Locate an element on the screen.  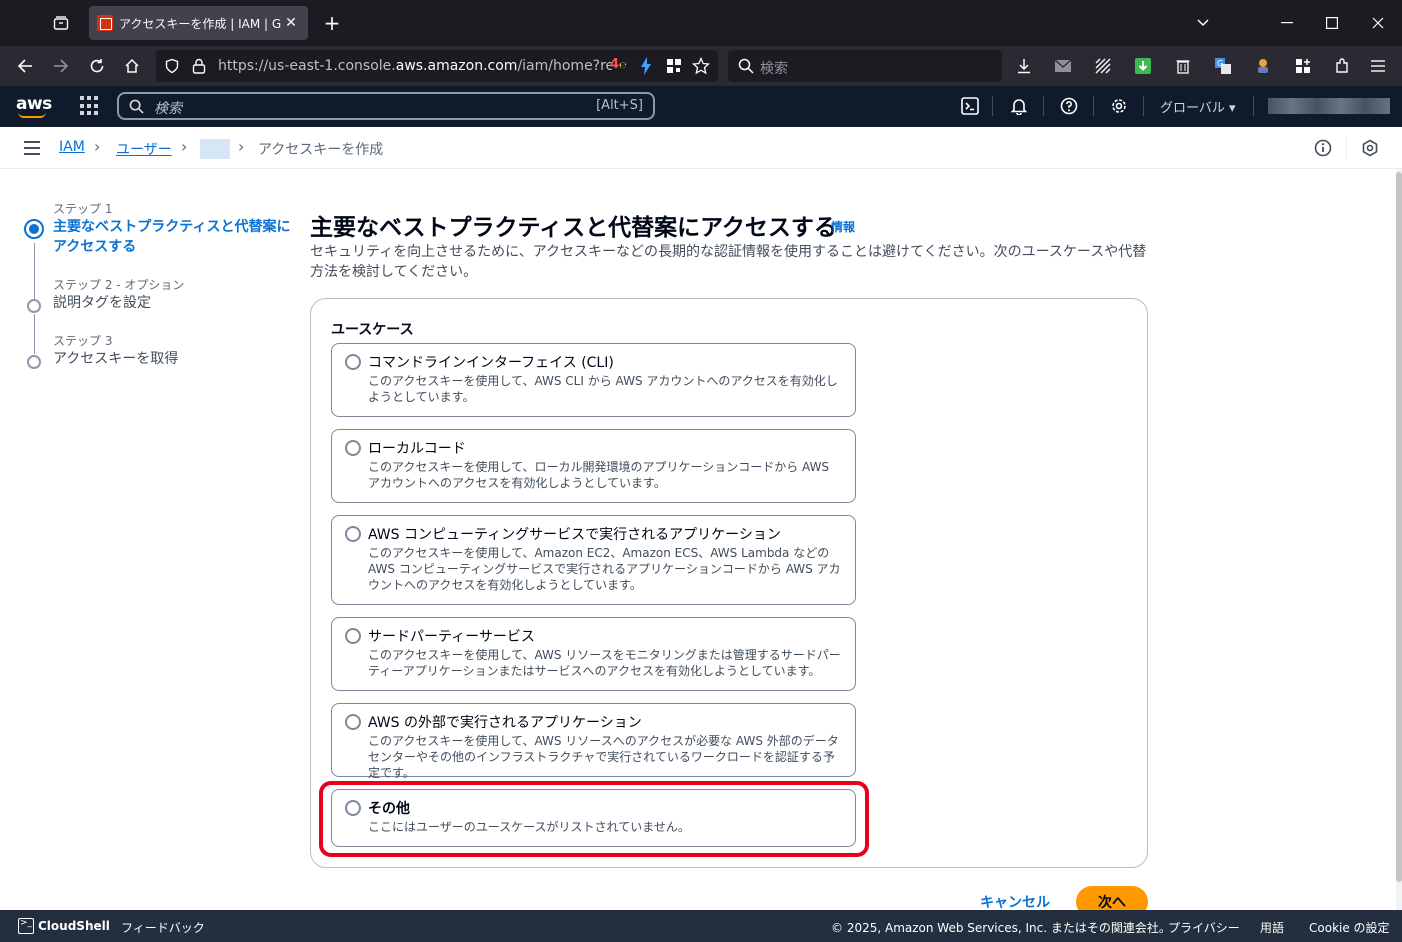
region-selector: グローバル ▾ is located at coordinates (1198, 106).